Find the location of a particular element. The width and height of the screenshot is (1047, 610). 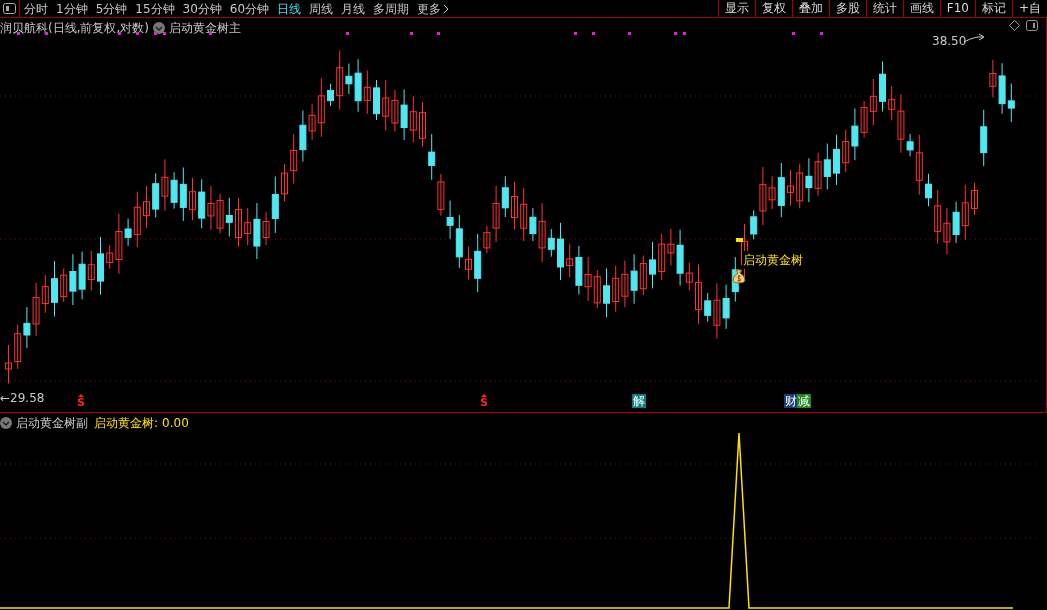

series-value: 0.00 is located at coordinates (175, 423).